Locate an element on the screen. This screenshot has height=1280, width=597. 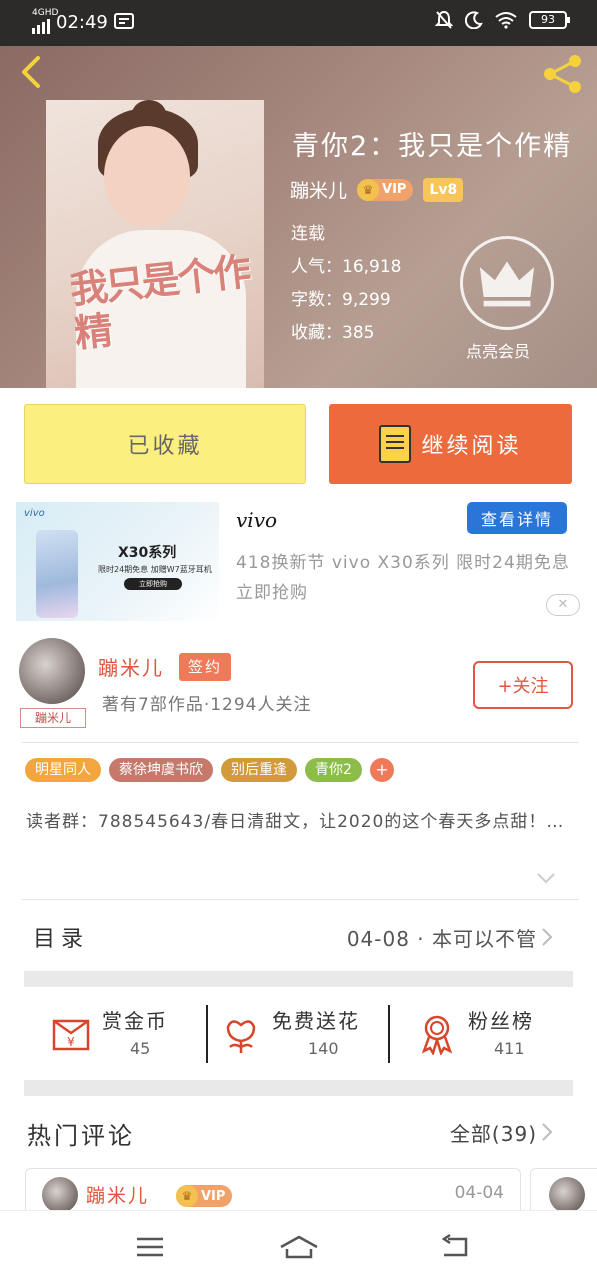
book-word-count: 字数：9,299 is located at coordinates (341, 300).